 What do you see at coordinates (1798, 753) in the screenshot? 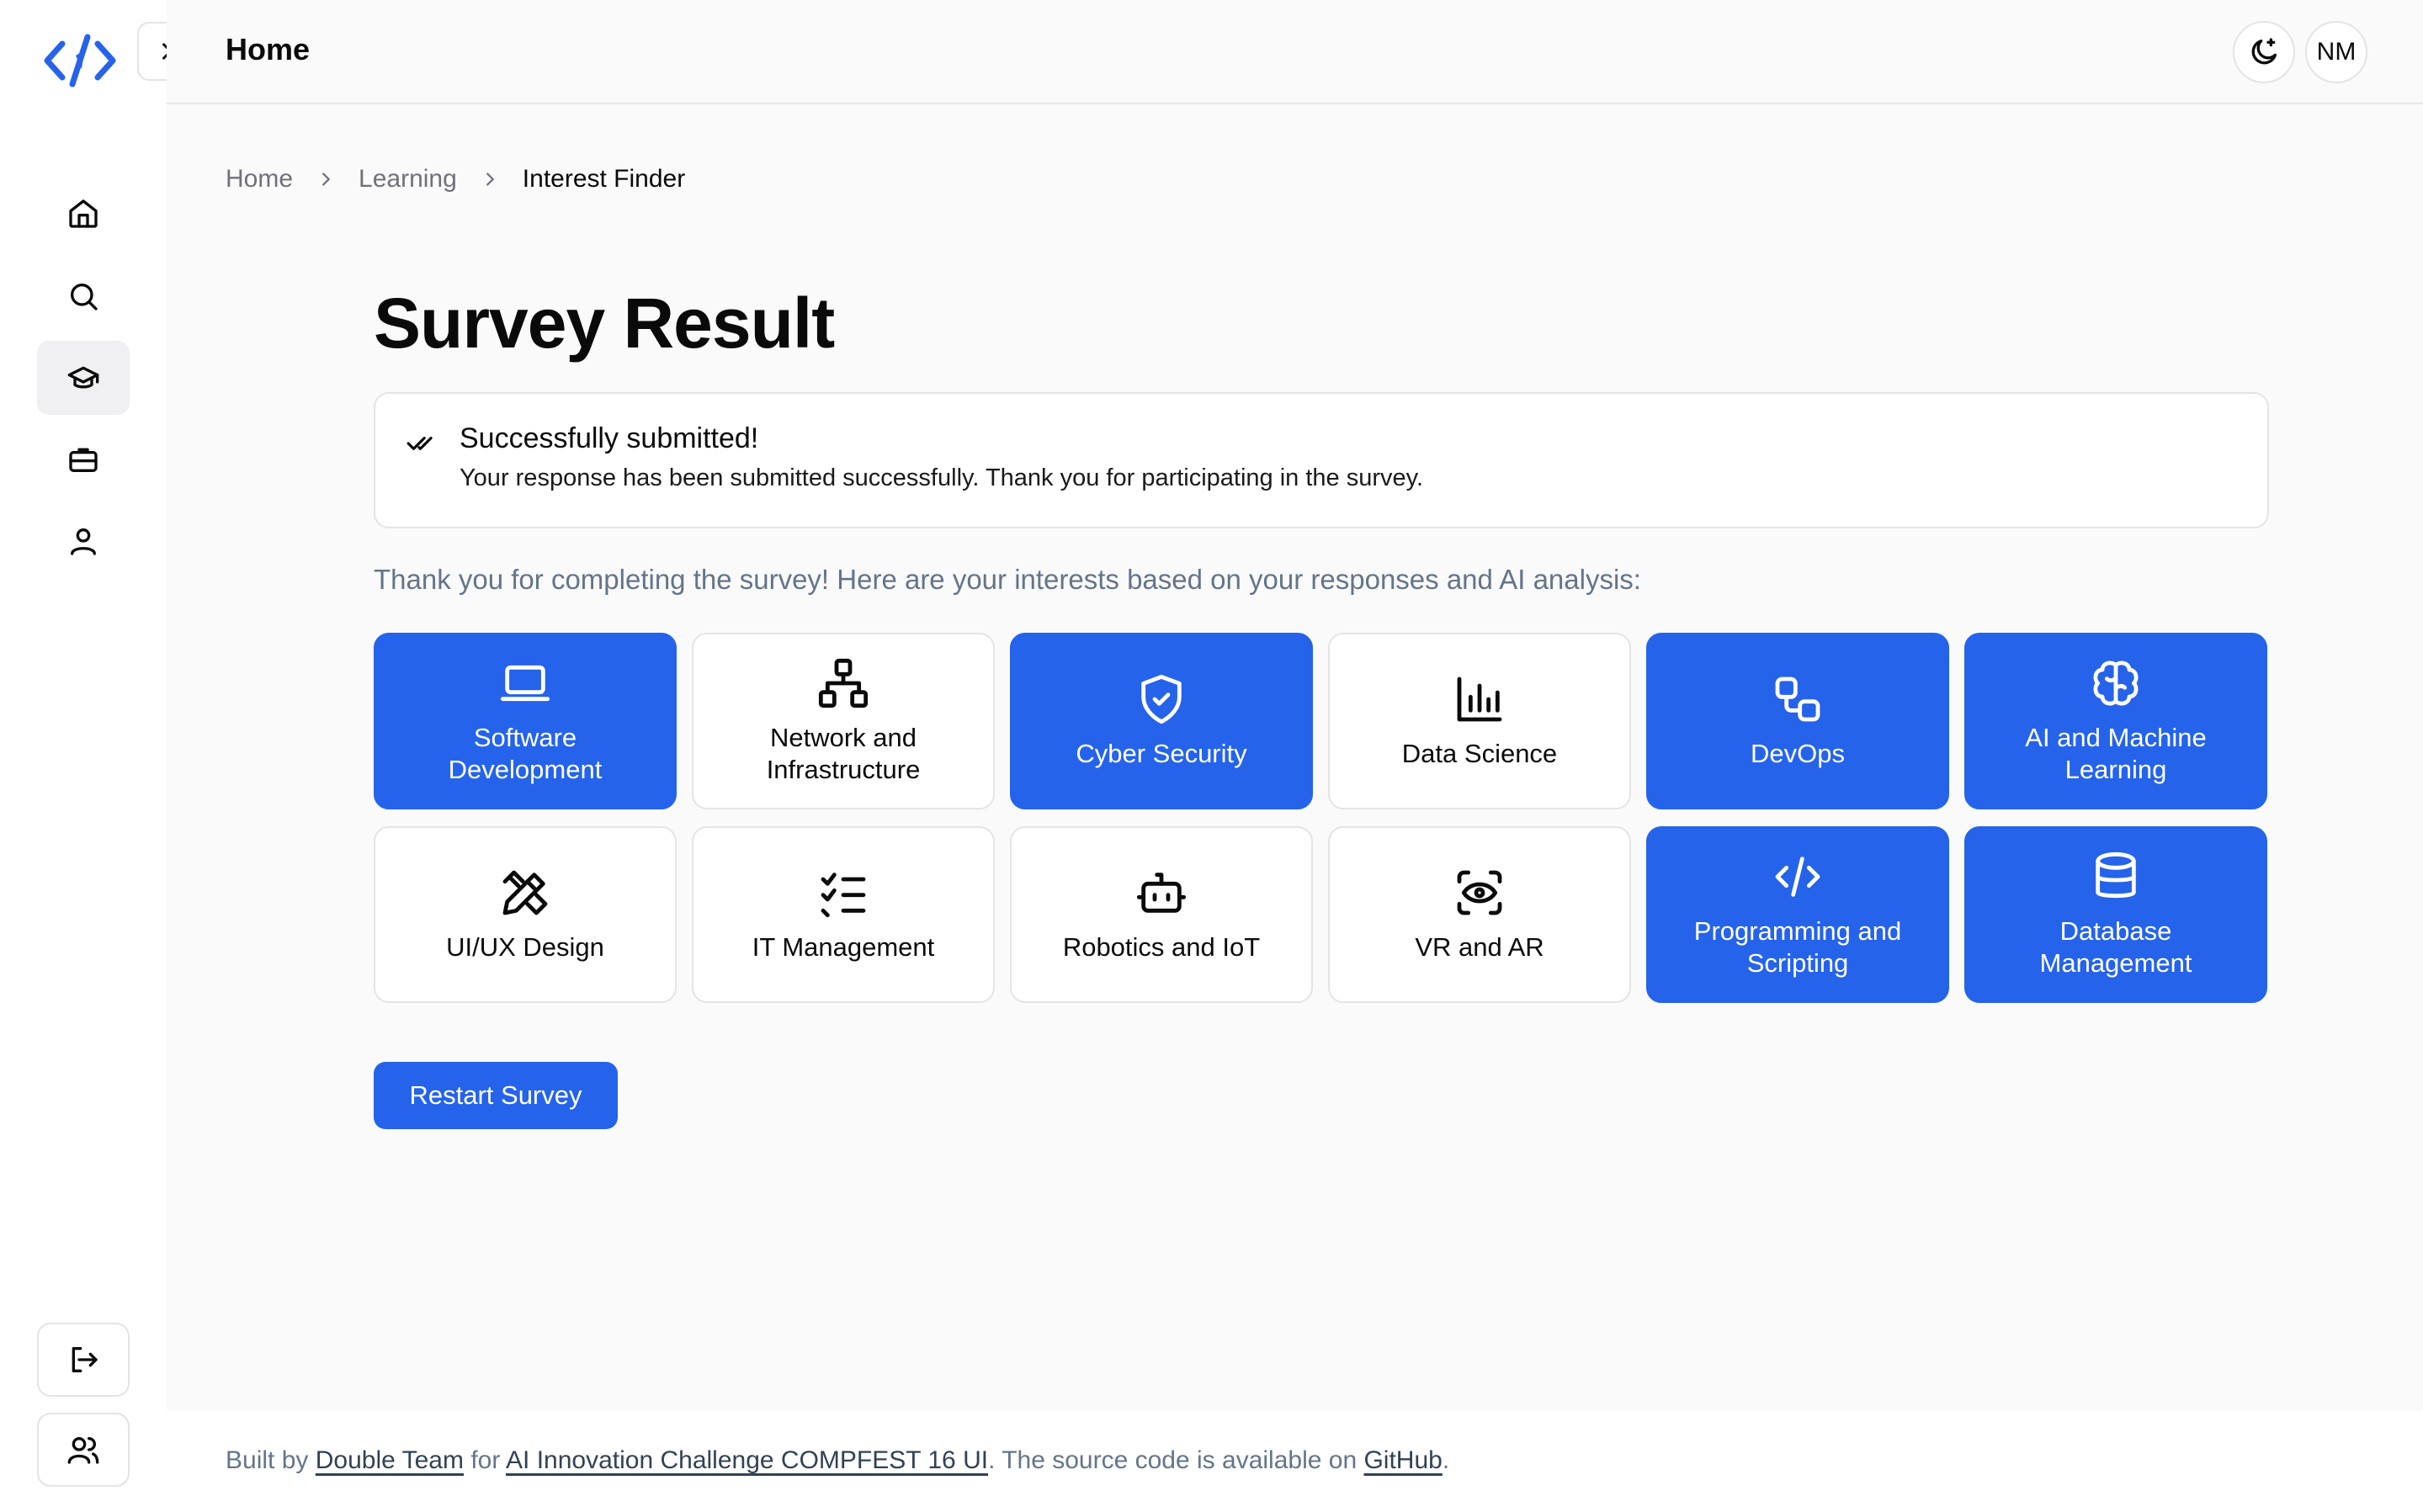
I see `interest-label: DevOps` at bounding box center [1798, 753].